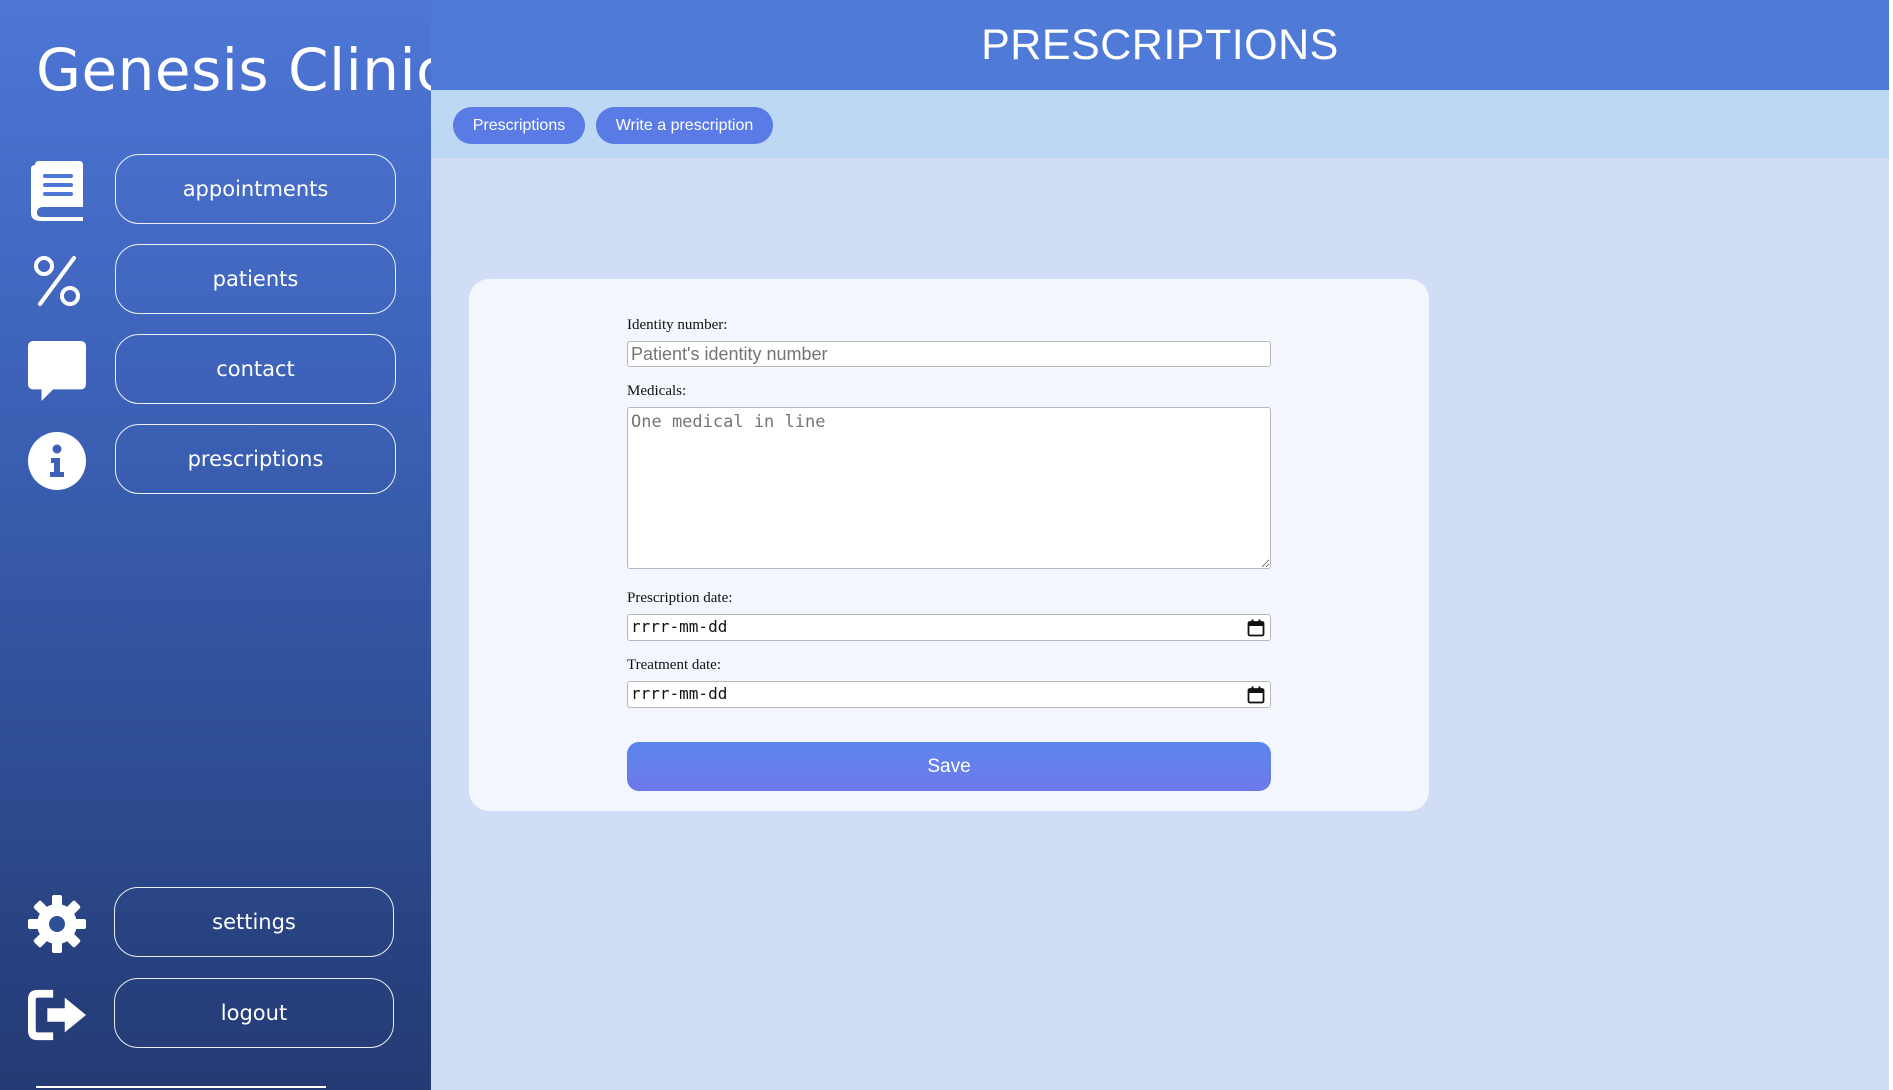 The image size is (1893, 1090). I want to click on sidebar-item-logout: logout, so click(254, 1013).